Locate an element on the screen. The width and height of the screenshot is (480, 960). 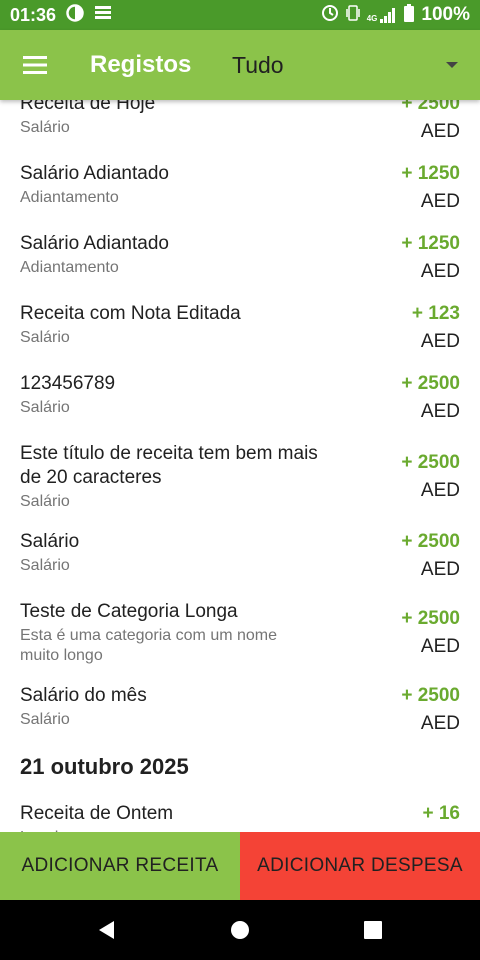
record-title: Receita de Hoje is located at coordinates (88, 107).